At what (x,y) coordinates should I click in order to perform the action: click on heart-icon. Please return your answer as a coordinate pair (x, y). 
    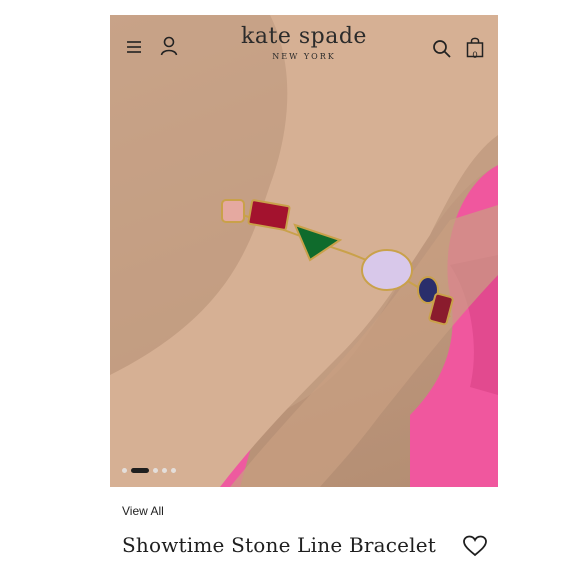
    Looking at the image, I should click on (475, 546).